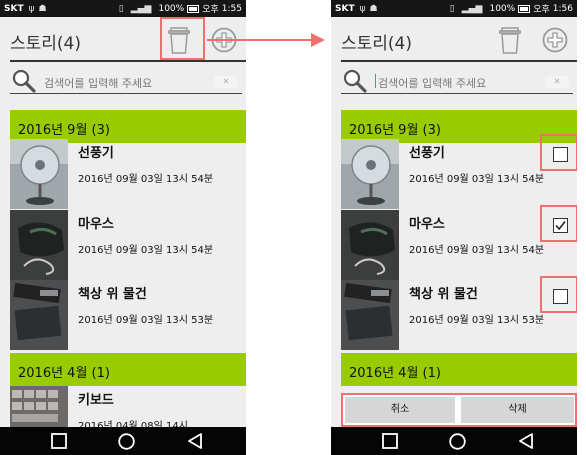 The height and width of the screenshot is (455, 586). I want to click on clock: 1:56, so click(562, 8).